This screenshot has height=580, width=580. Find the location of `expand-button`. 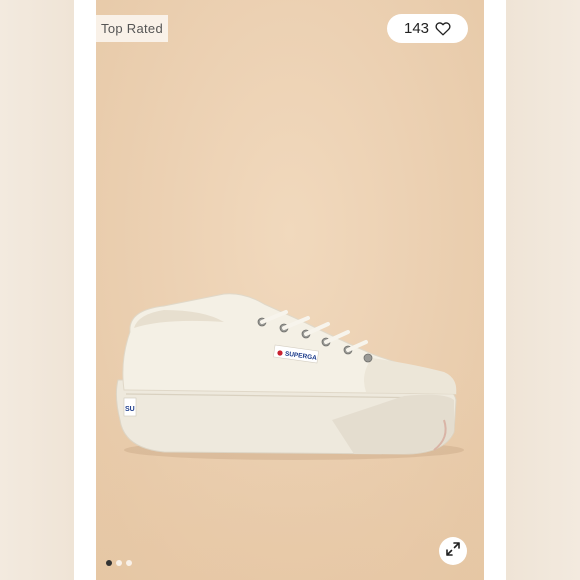

expand-button is located at coordinates (453, 551).